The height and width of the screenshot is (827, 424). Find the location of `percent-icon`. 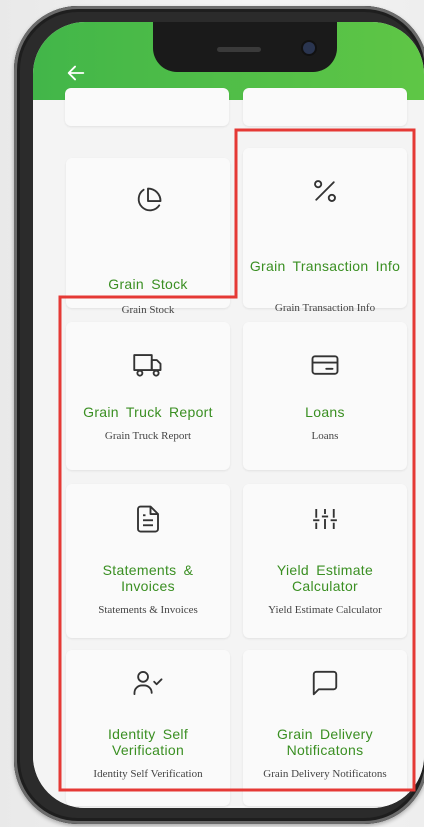

percent-icon is located at coordinates (325, 191).